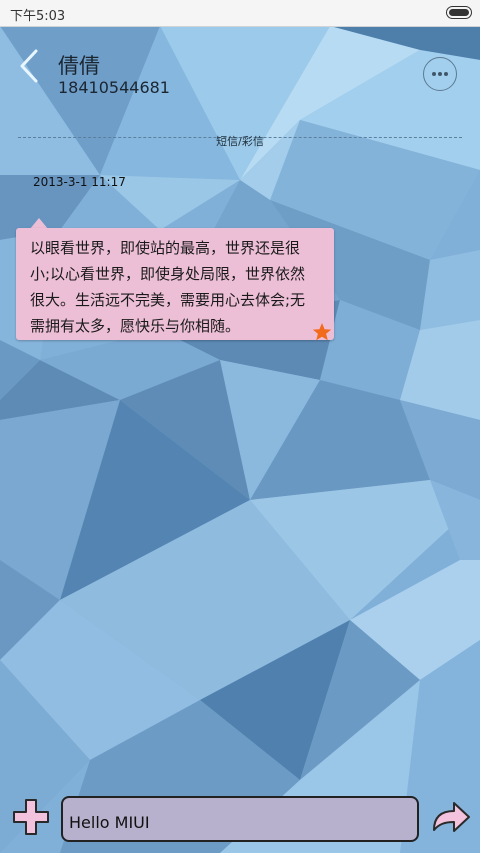 The height and width of the screenshot is (853, 480). I want to click on divider-label: 短信/彩信, so click(240, 141).